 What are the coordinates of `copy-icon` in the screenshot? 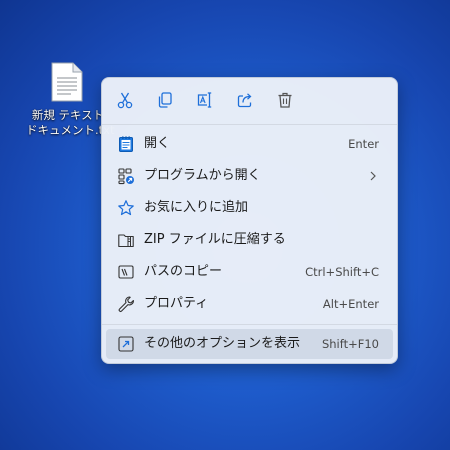 It's located at (165, 102).